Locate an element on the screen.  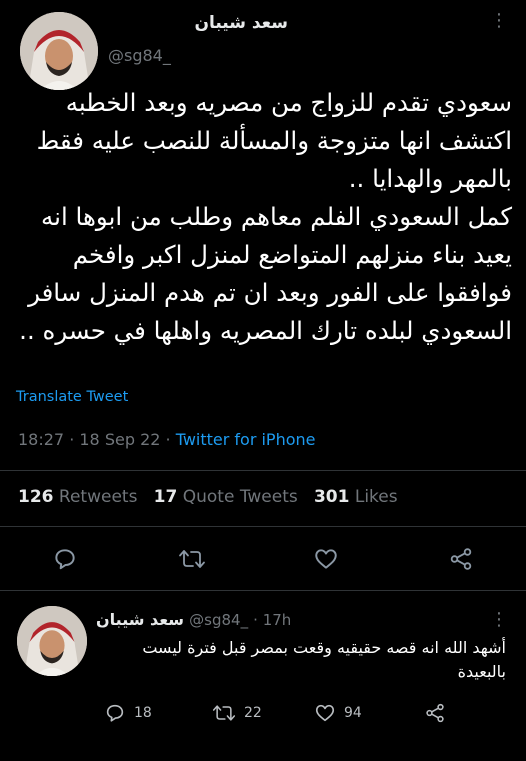
tweet-time: 18:27 is located at coordinates (41, 439).